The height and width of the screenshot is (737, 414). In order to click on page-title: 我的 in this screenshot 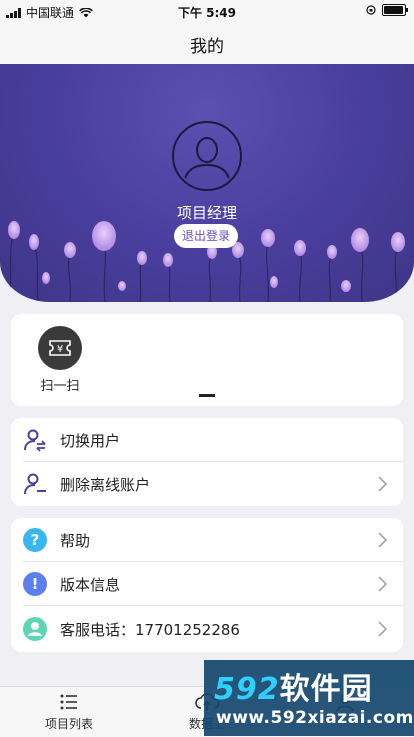, I will do `click(207, 47)`.